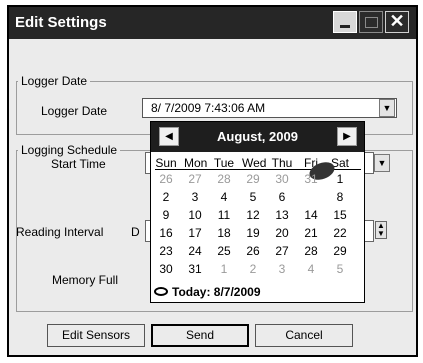 This screenshot has height=363, width=423. Describe the element at coordinates (369, 163) in the screenshot. I see `start-time-field-right` at that location.